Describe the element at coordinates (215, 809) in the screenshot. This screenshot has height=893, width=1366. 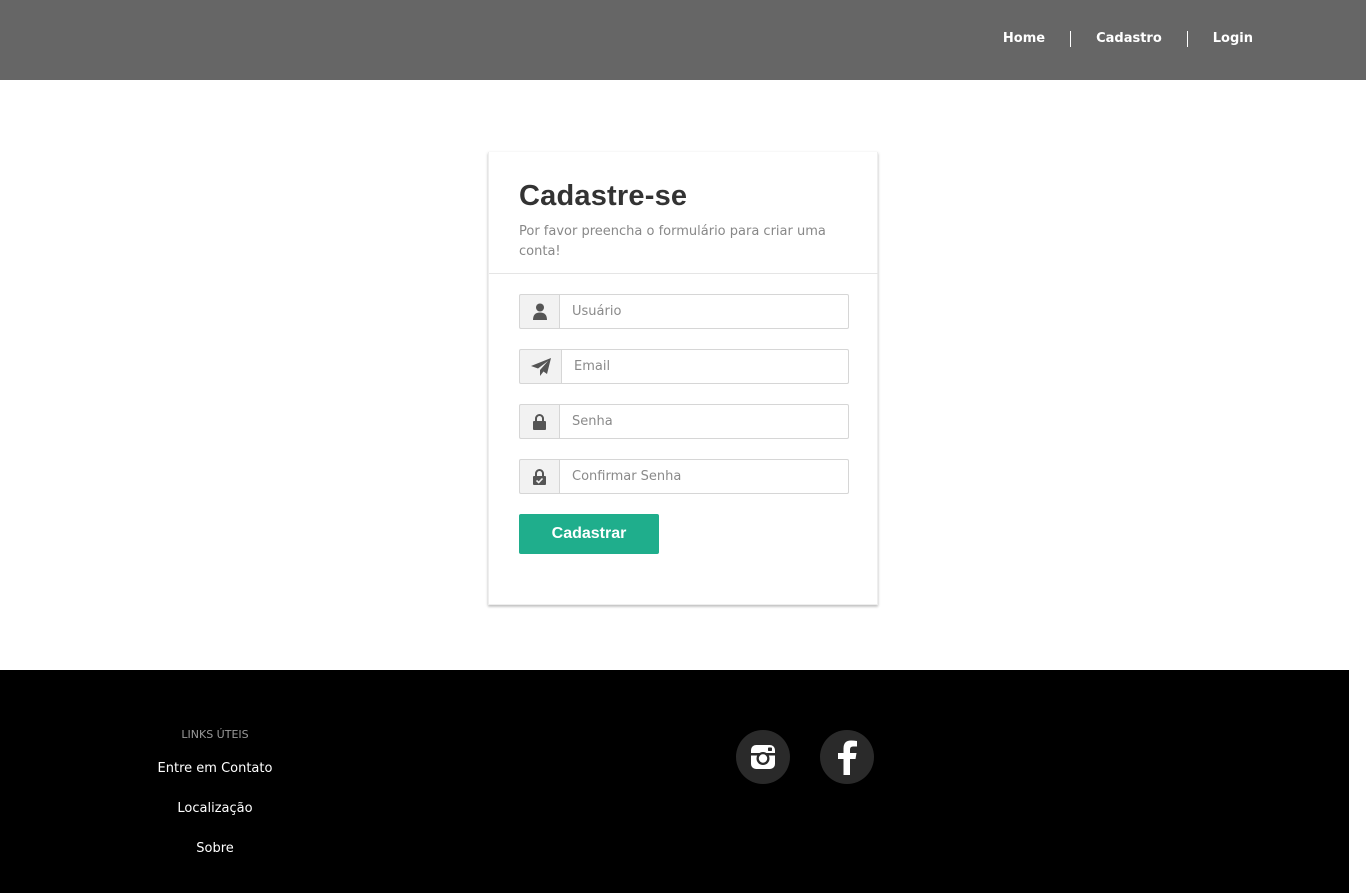
I see `location-link: Localização` at that location.